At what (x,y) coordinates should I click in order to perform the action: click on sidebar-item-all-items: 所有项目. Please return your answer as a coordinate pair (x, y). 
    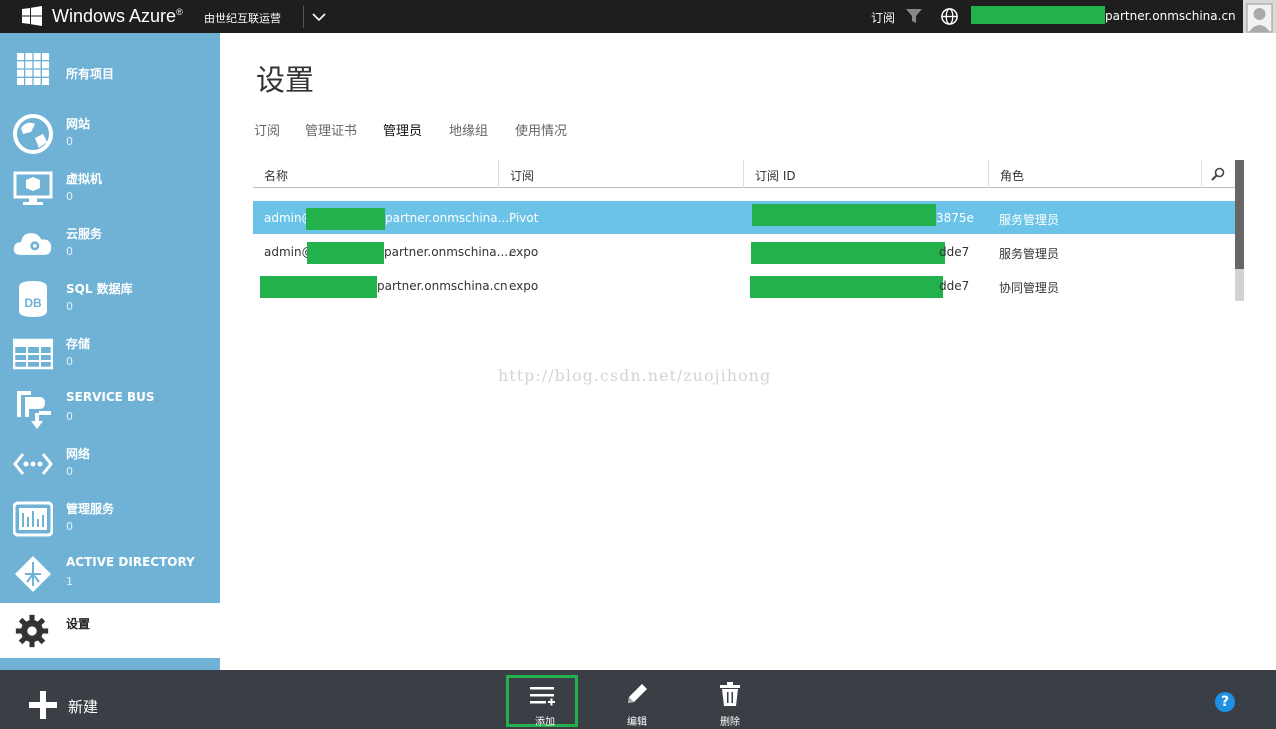
    Looking at the image, I should click on (110, 74).